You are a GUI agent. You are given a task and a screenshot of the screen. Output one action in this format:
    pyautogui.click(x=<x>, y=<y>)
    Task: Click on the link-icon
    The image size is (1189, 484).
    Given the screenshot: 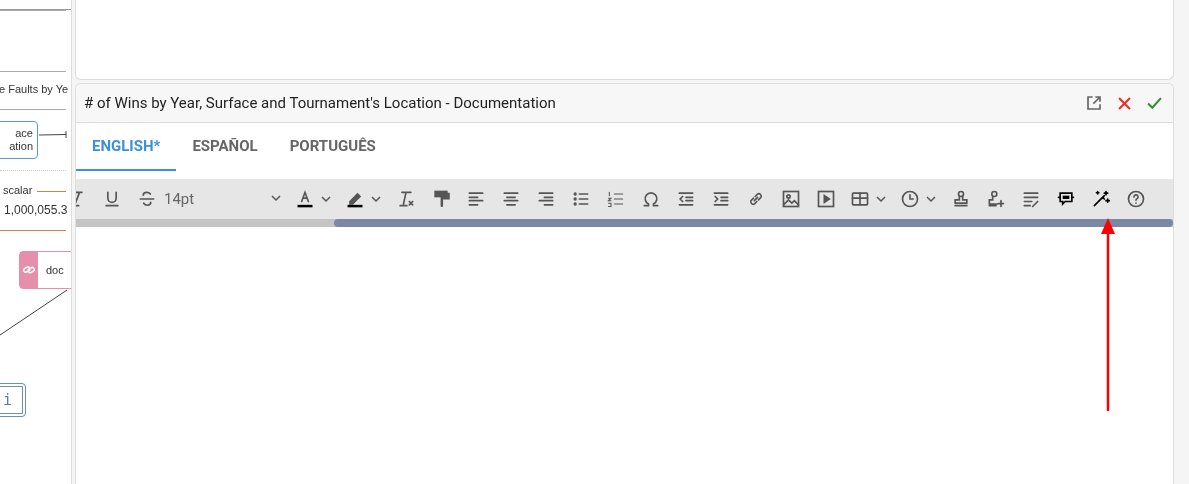 What is the action you would take?
    pyautogui.click(x=29, y=270)
    